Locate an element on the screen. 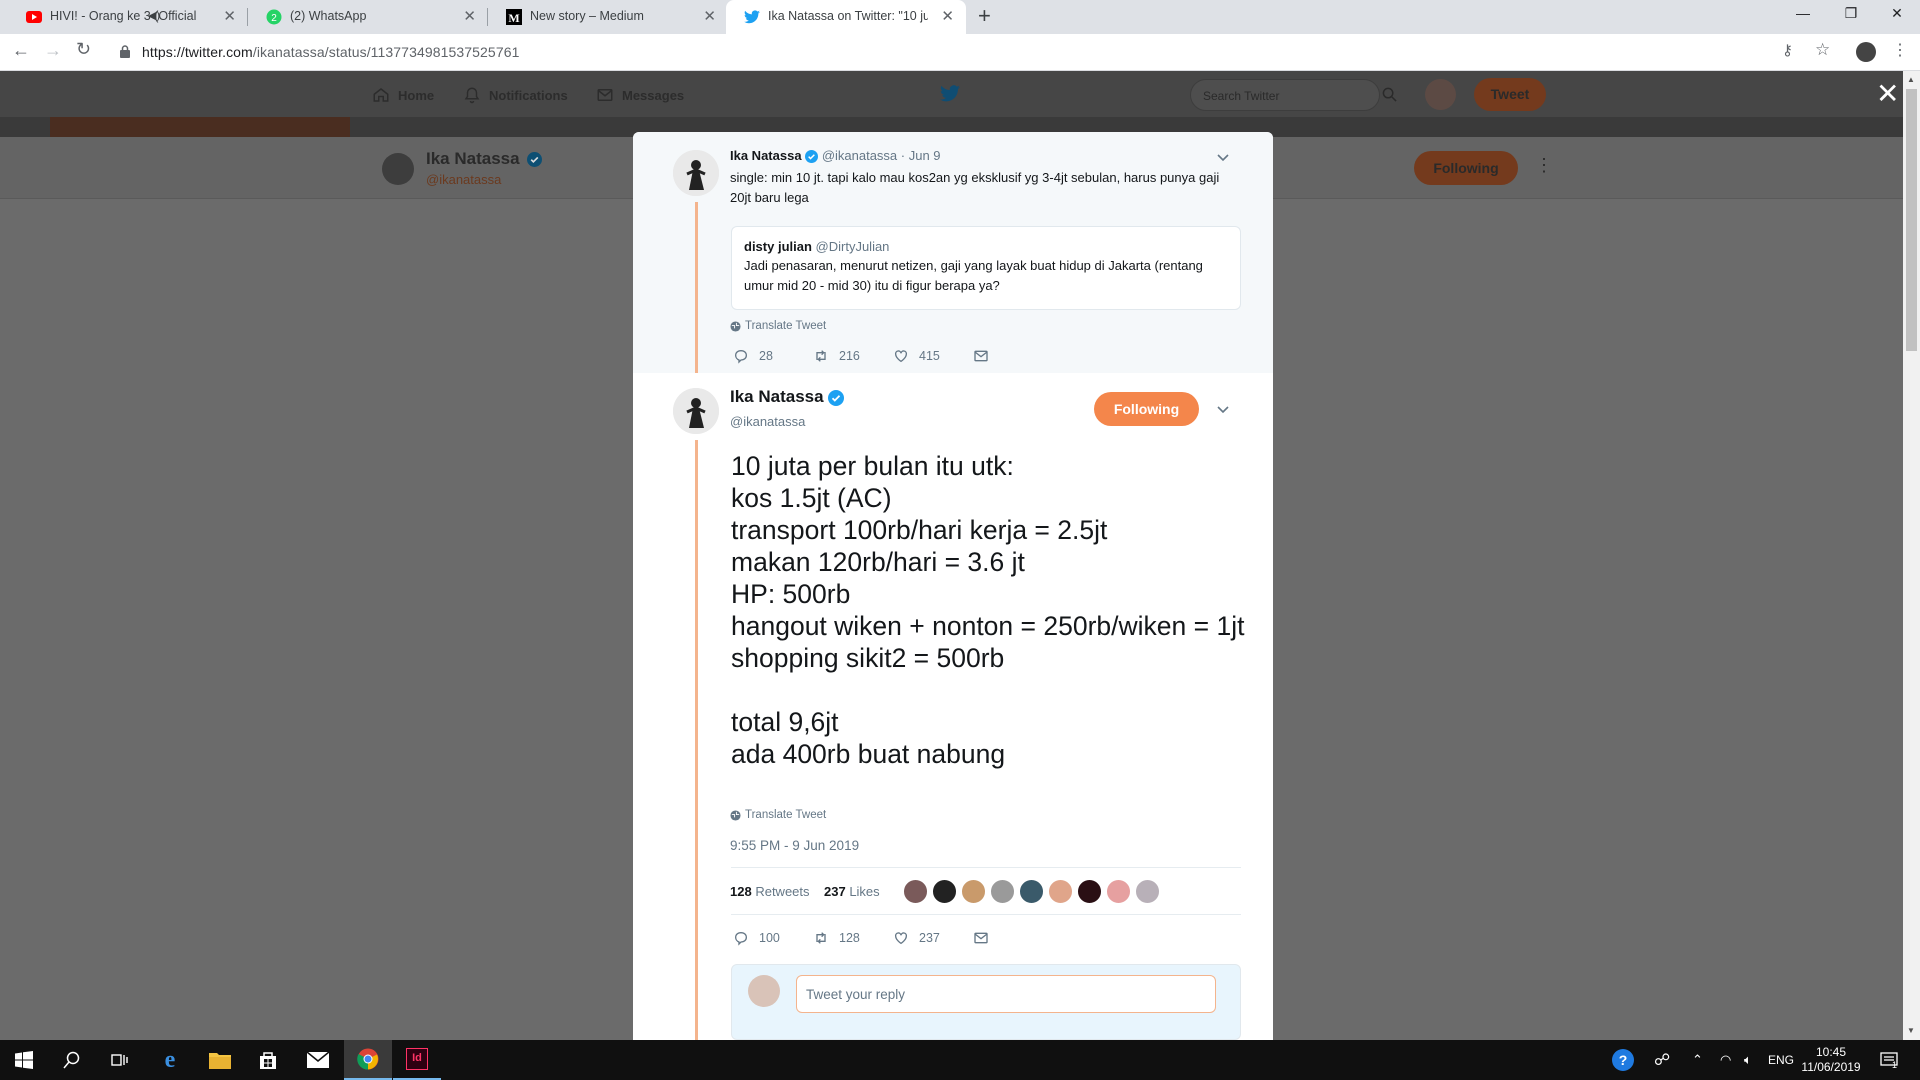  envelope-icon is located at coordinates (981, 356).